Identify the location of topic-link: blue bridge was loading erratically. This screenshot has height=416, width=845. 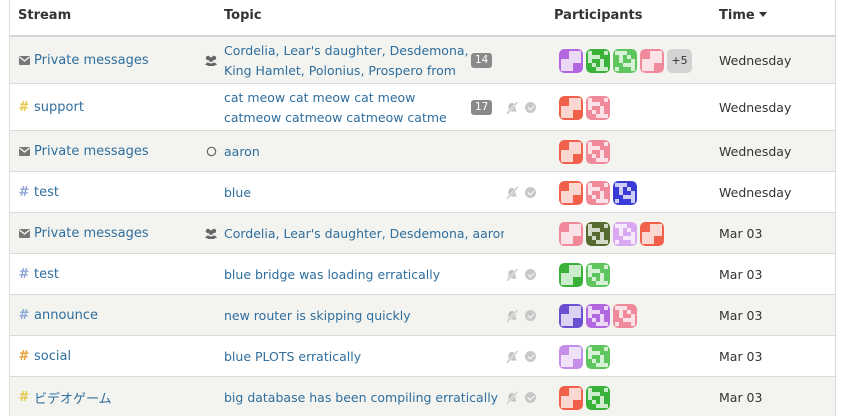
(364, 275).